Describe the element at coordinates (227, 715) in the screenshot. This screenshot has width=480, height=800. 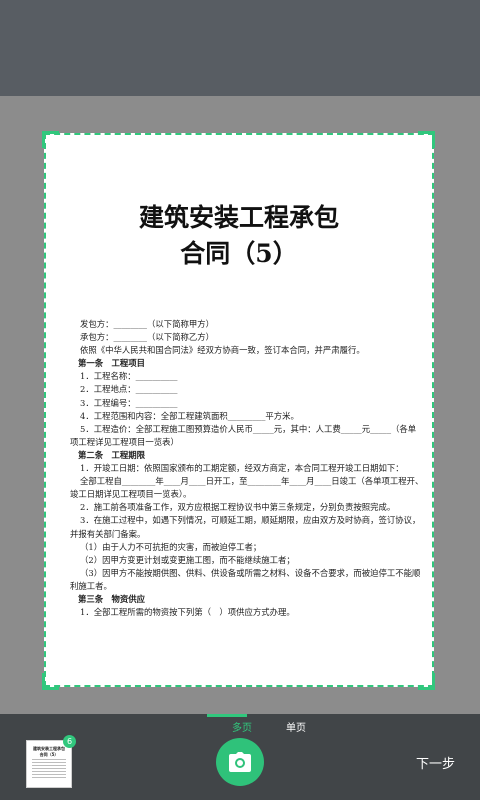
I see `active-tab-indicator` at that location.